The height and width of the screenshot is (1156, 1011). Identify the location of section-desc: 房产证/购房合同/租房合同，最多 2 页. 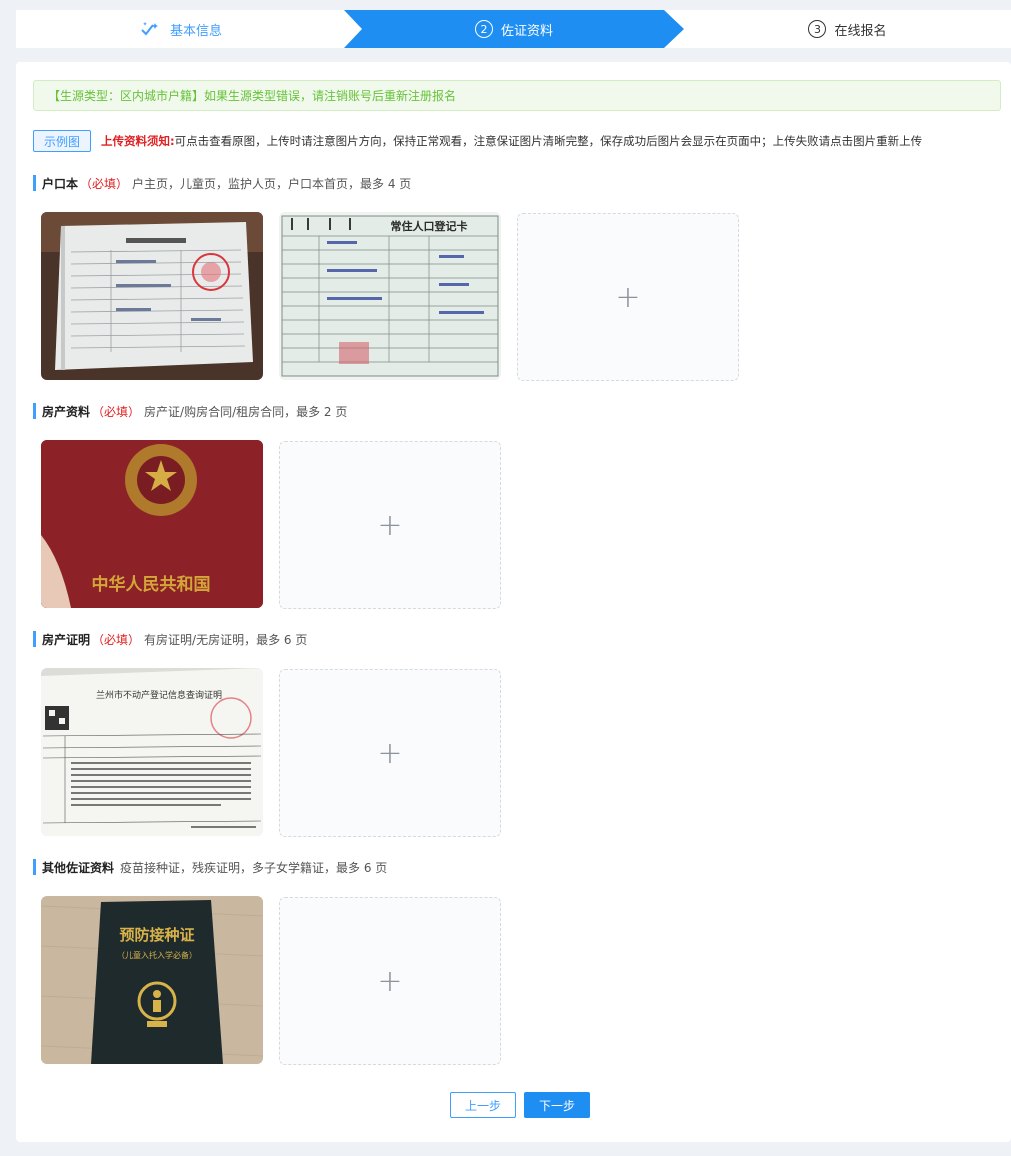
(246, 411).